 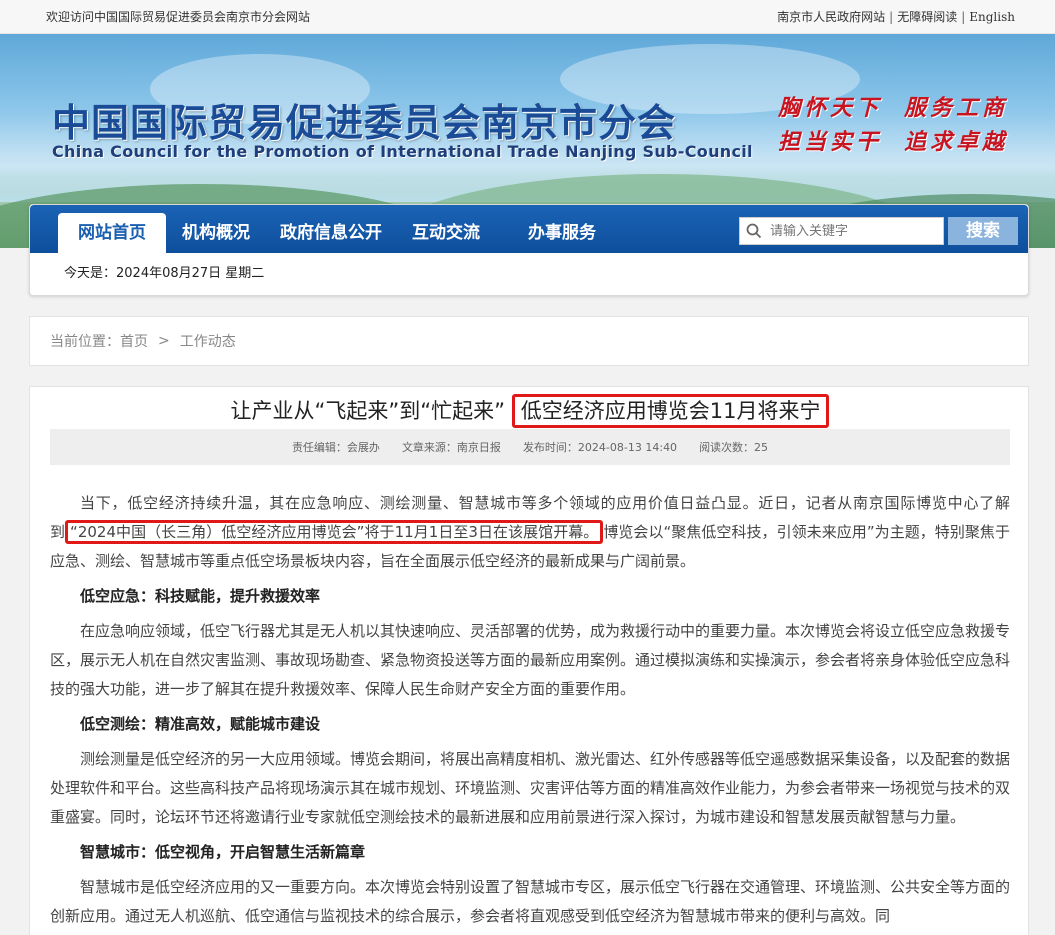 What do you see at coordinates (178, 17) in the screenshot?
I see `welcome-text: 欢迎访问中国国际贸易促进委员会南京市分会网站` at bounding box center [178, 17].